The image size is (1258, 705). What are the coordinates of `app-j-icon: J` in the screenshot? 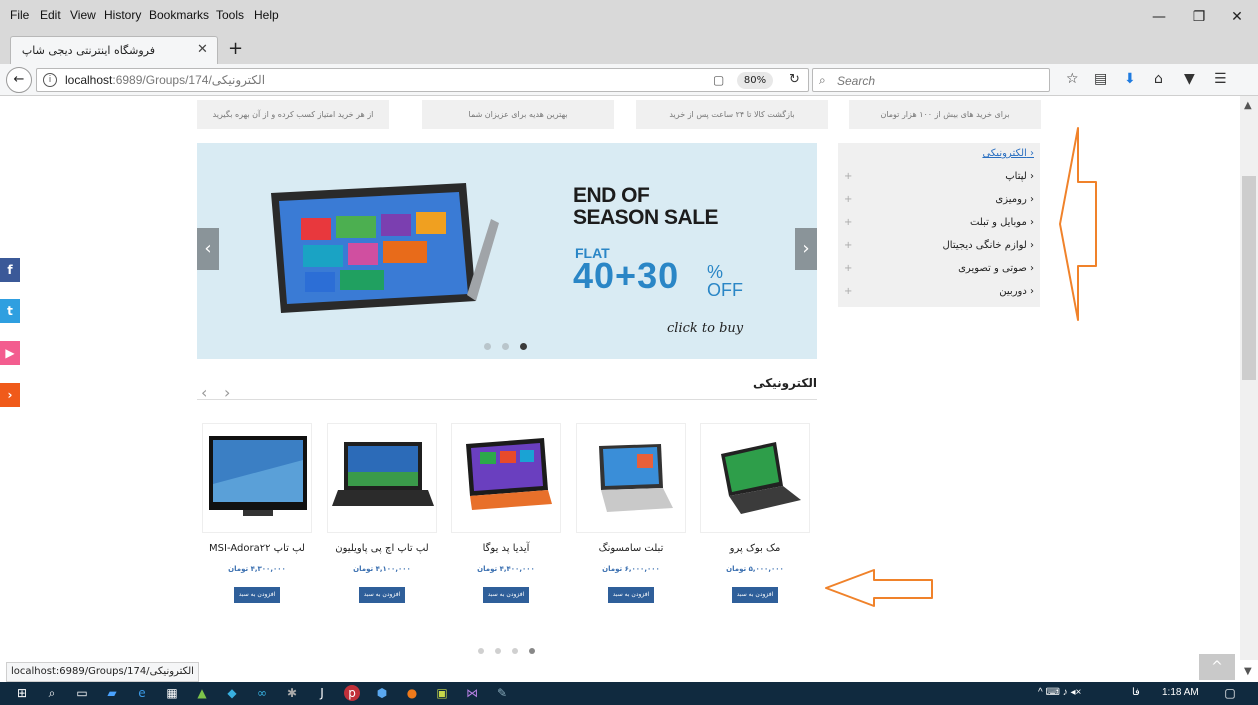 It's located at (322, 693).